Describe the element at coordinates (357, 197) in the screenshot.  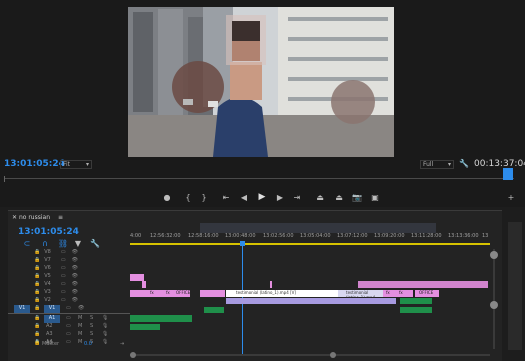
I see `export-frame-icon: 📷` at that location.